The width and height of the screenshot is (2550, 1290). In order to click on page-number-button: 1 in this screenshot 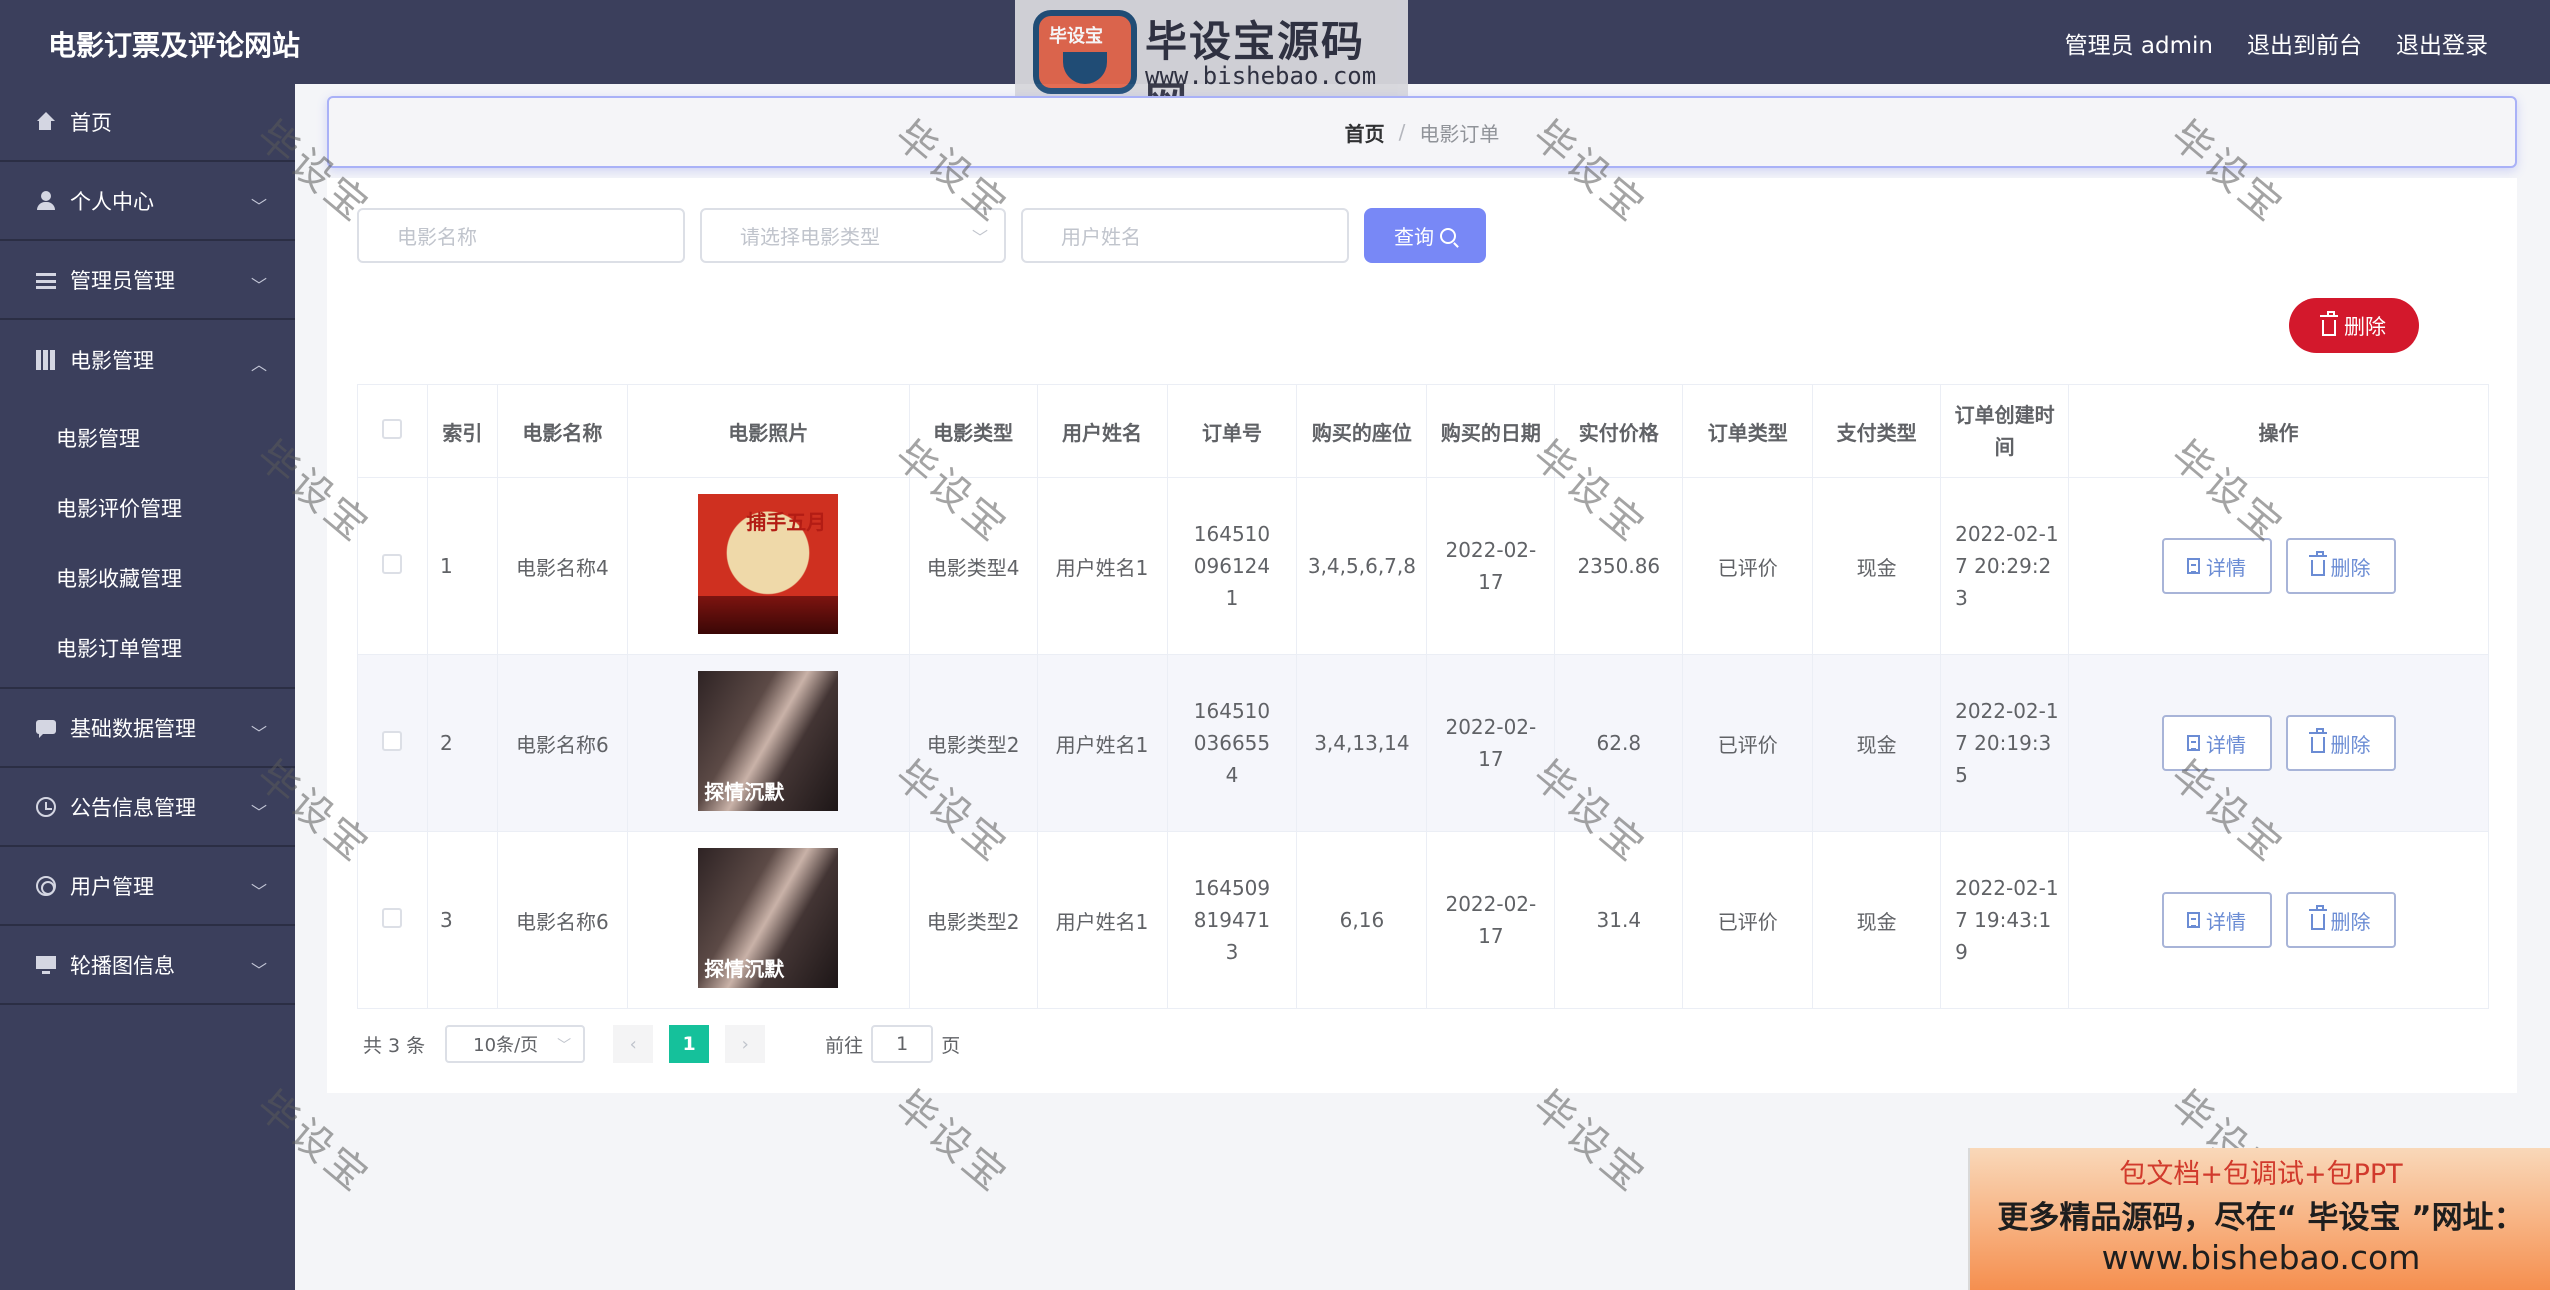, I will do `click(689, 1044)`.